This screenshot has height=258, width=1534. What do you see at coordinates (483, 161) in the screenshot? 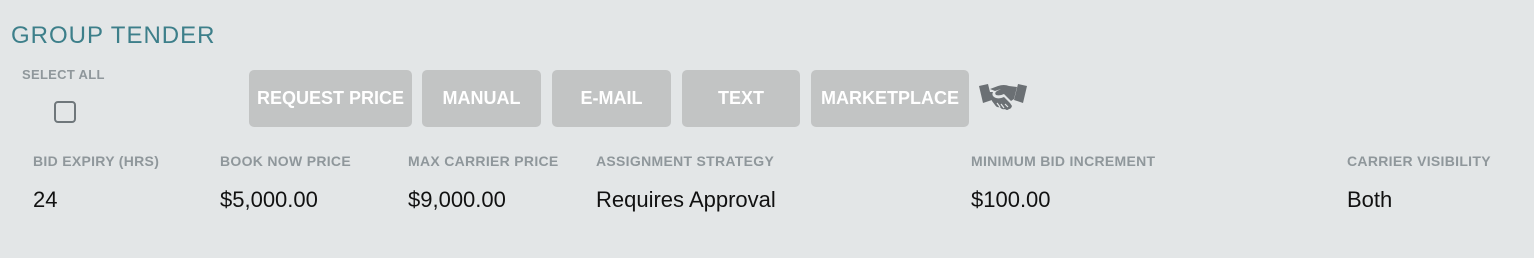
I see `max-carrier-price-label: MAX CARRIER PRICE` at bounding box center [483, 161].